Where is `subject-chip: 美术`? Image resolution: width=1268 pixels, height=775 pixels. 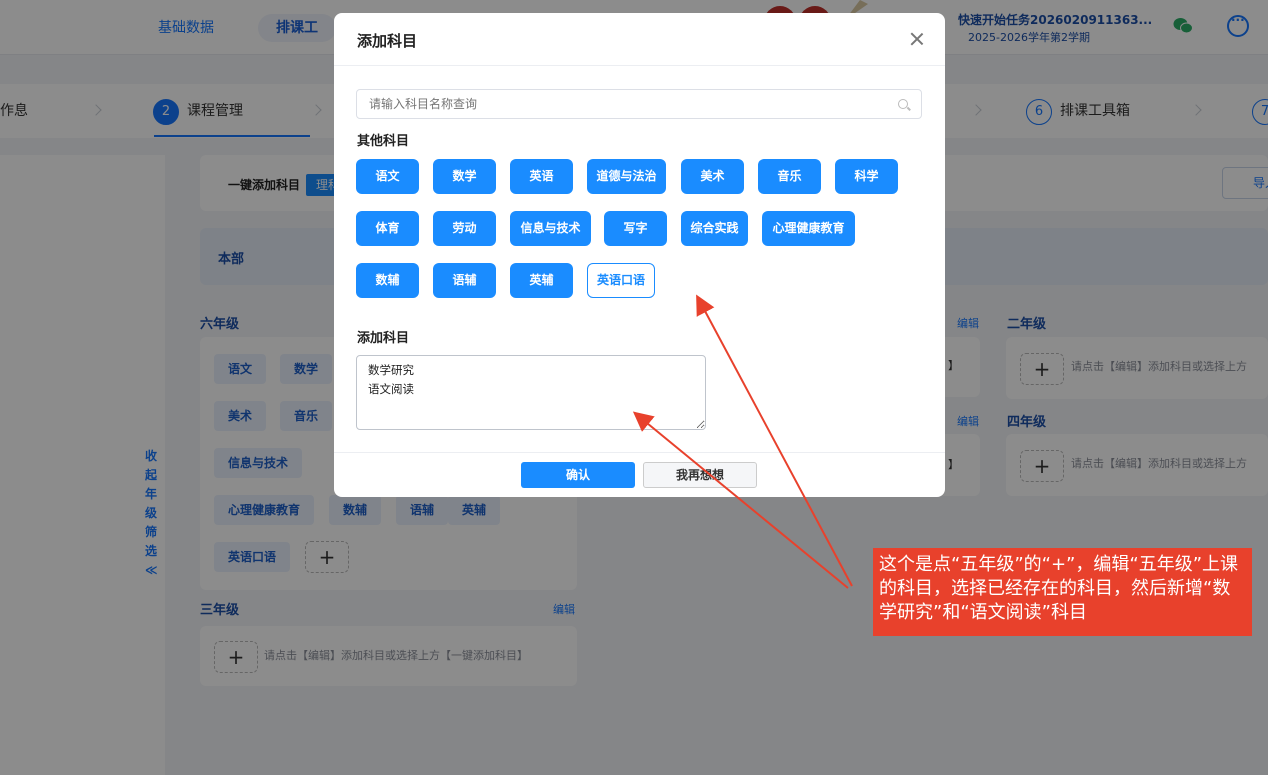
subject-chip: 美术 is located at coordinates (712, 176).